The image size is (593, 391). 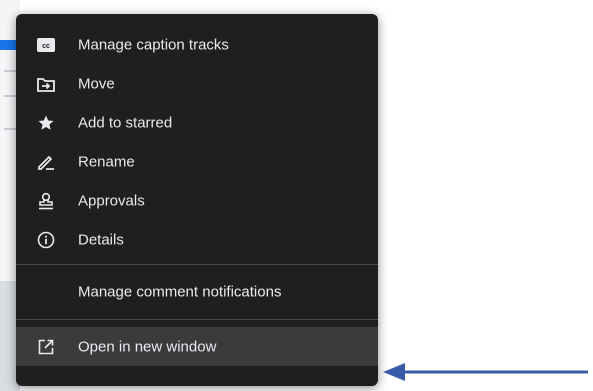 I want to click on menu-item-manage-comment-notifications: Manage comment notifications, so click(x=197, y=292).